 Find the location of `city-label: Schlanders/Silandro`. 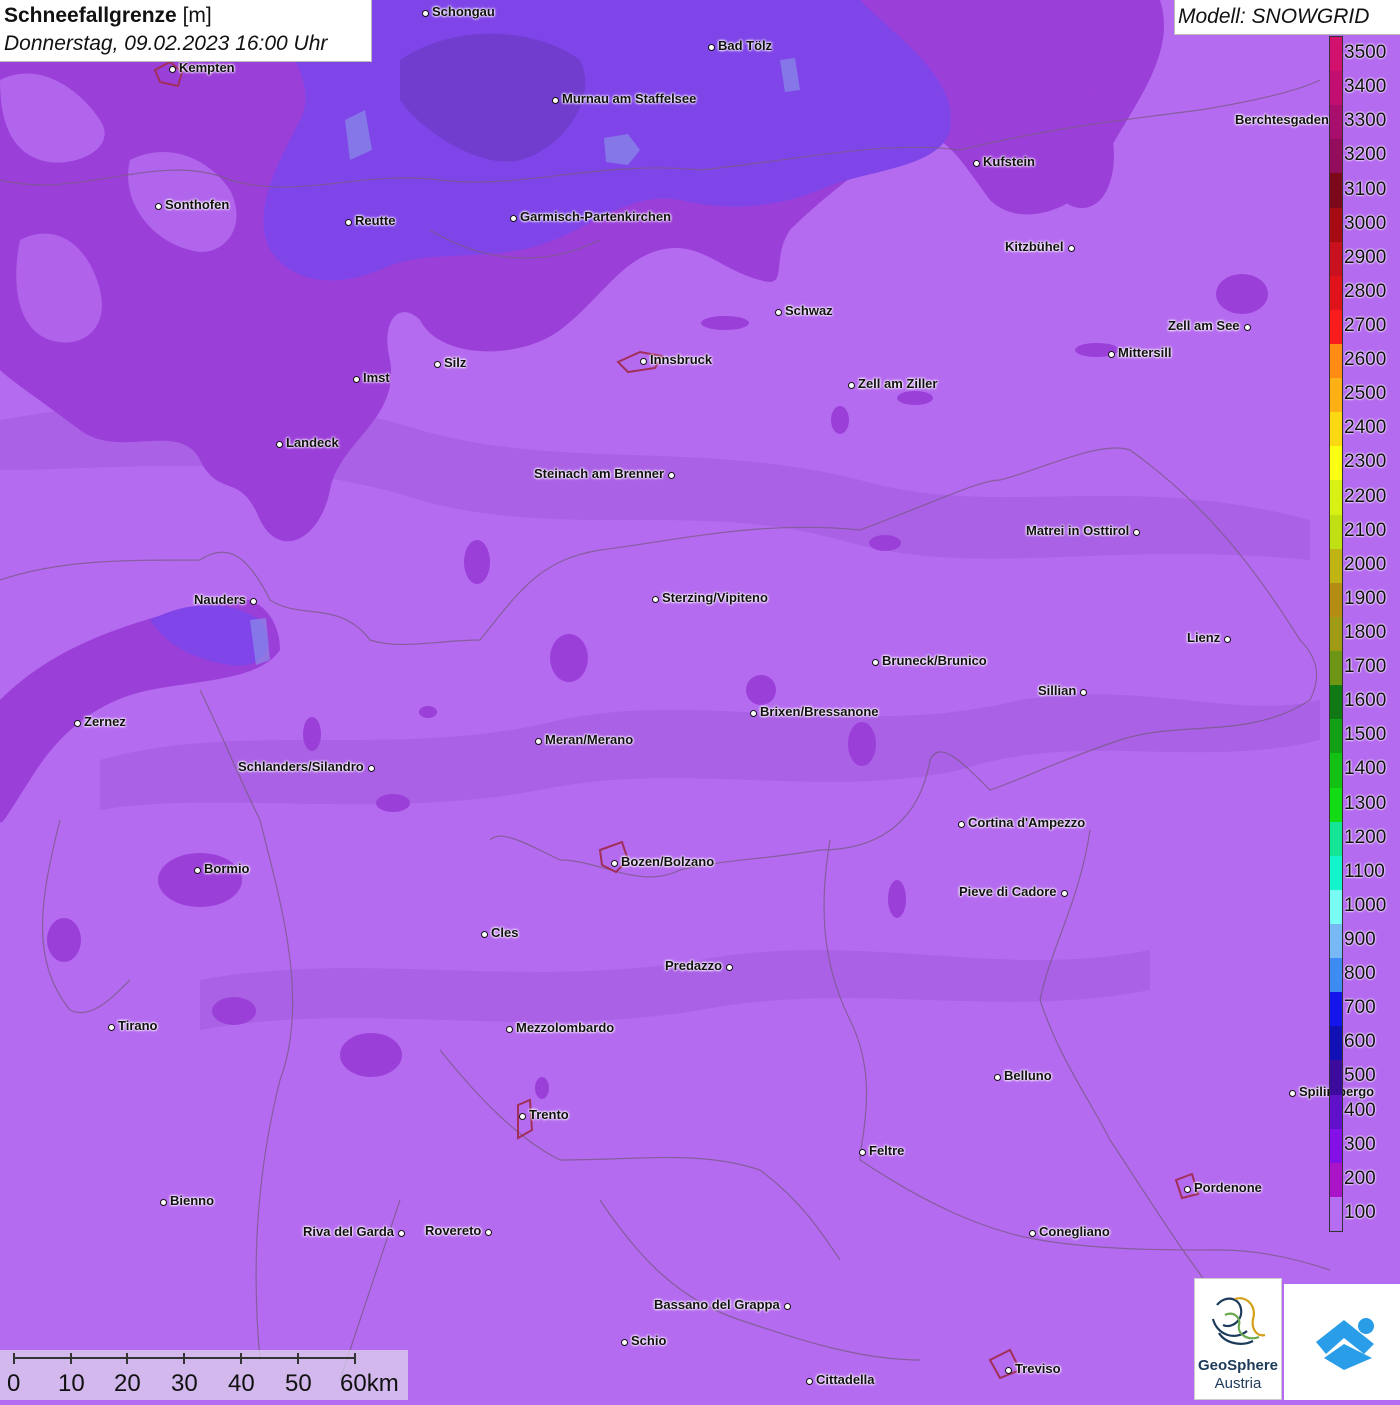

city-label: Schlanders/Silandro is located at coordinates (301, 766).